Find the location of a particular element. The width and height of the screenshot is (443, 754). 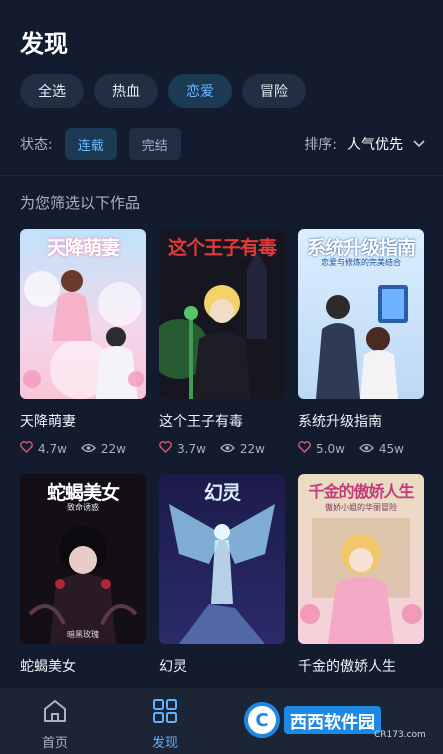

cover-title: 系统升级指南 is located at coordinates (361, 248).